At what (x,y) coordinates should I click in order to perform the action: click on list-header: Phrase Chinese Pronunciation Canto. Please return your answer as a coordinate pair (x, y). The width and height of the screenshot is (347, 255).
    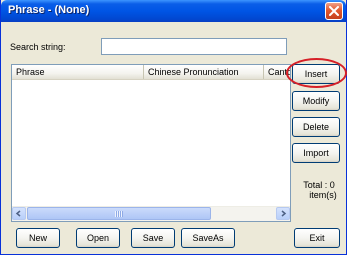
    Looking at the image, I should click on (151, 72).